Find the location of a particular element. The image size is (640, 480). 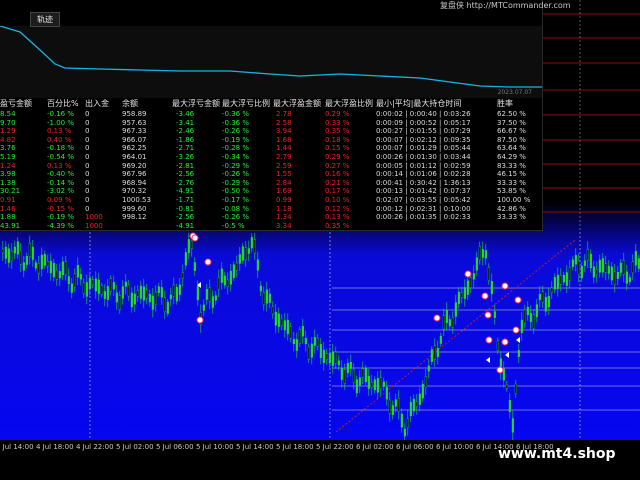

equity-curve-chart is located at coordinates (271, 57).